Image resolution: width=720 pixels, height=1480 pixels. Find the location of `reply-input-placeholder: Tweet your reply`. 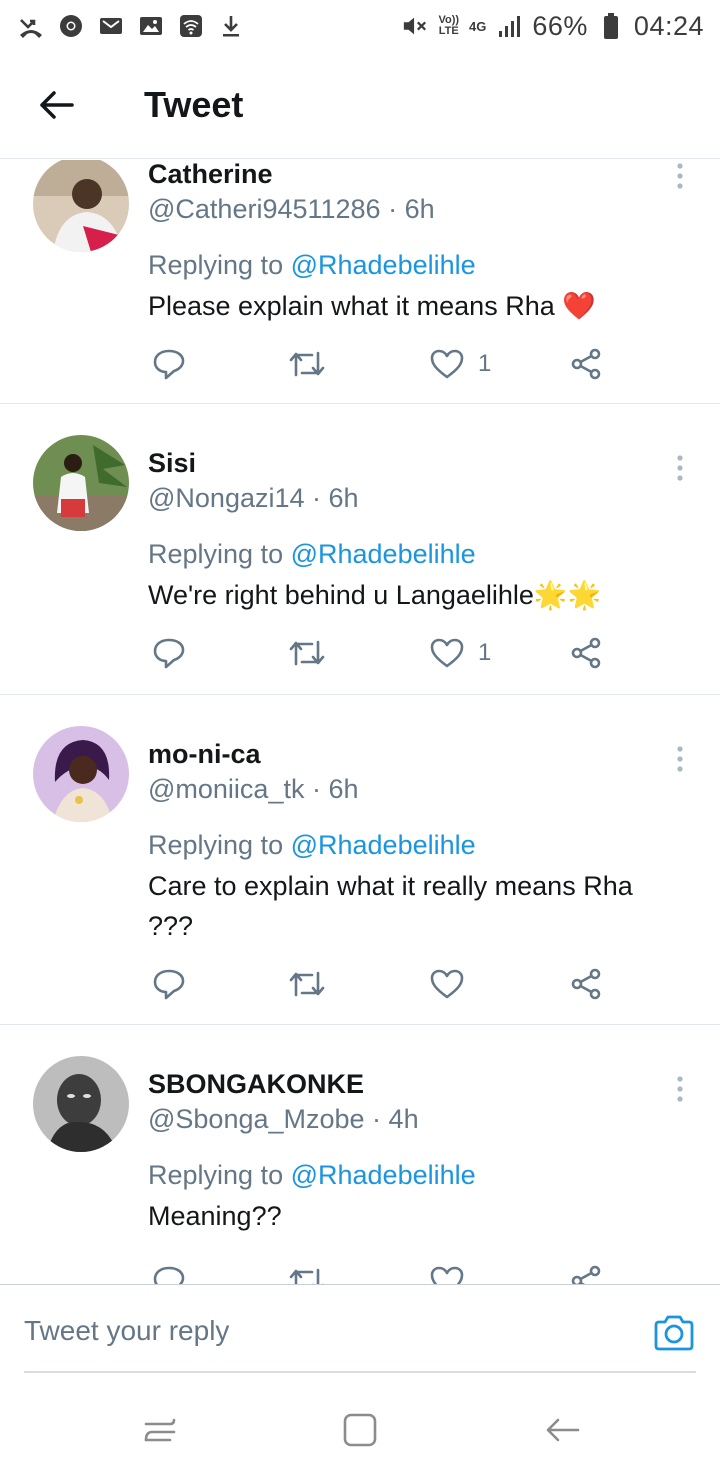

reply-input-placeholder: Tweet your reply is located at coordinates (127, 1330).